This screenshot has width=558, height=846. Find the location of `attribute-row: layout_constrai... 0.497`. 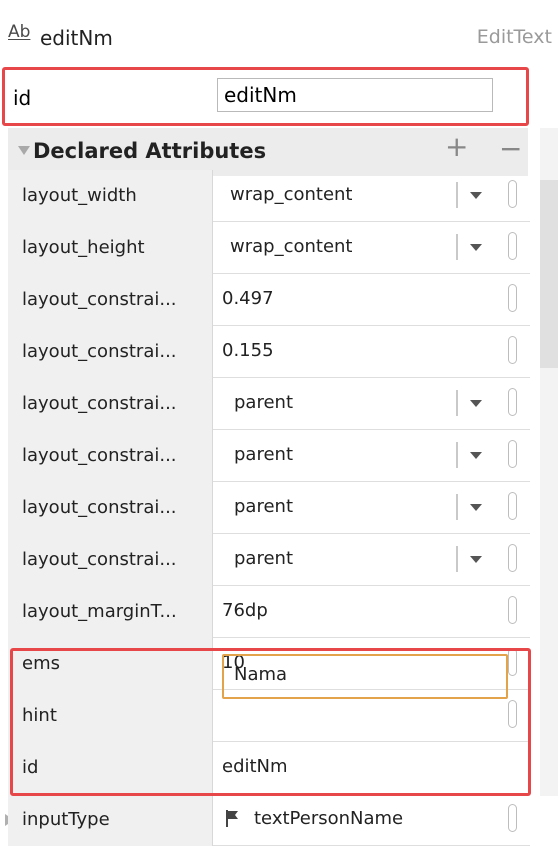

attribute-row: layout_constrai... 0.497 is located at coordinates (269, 300).